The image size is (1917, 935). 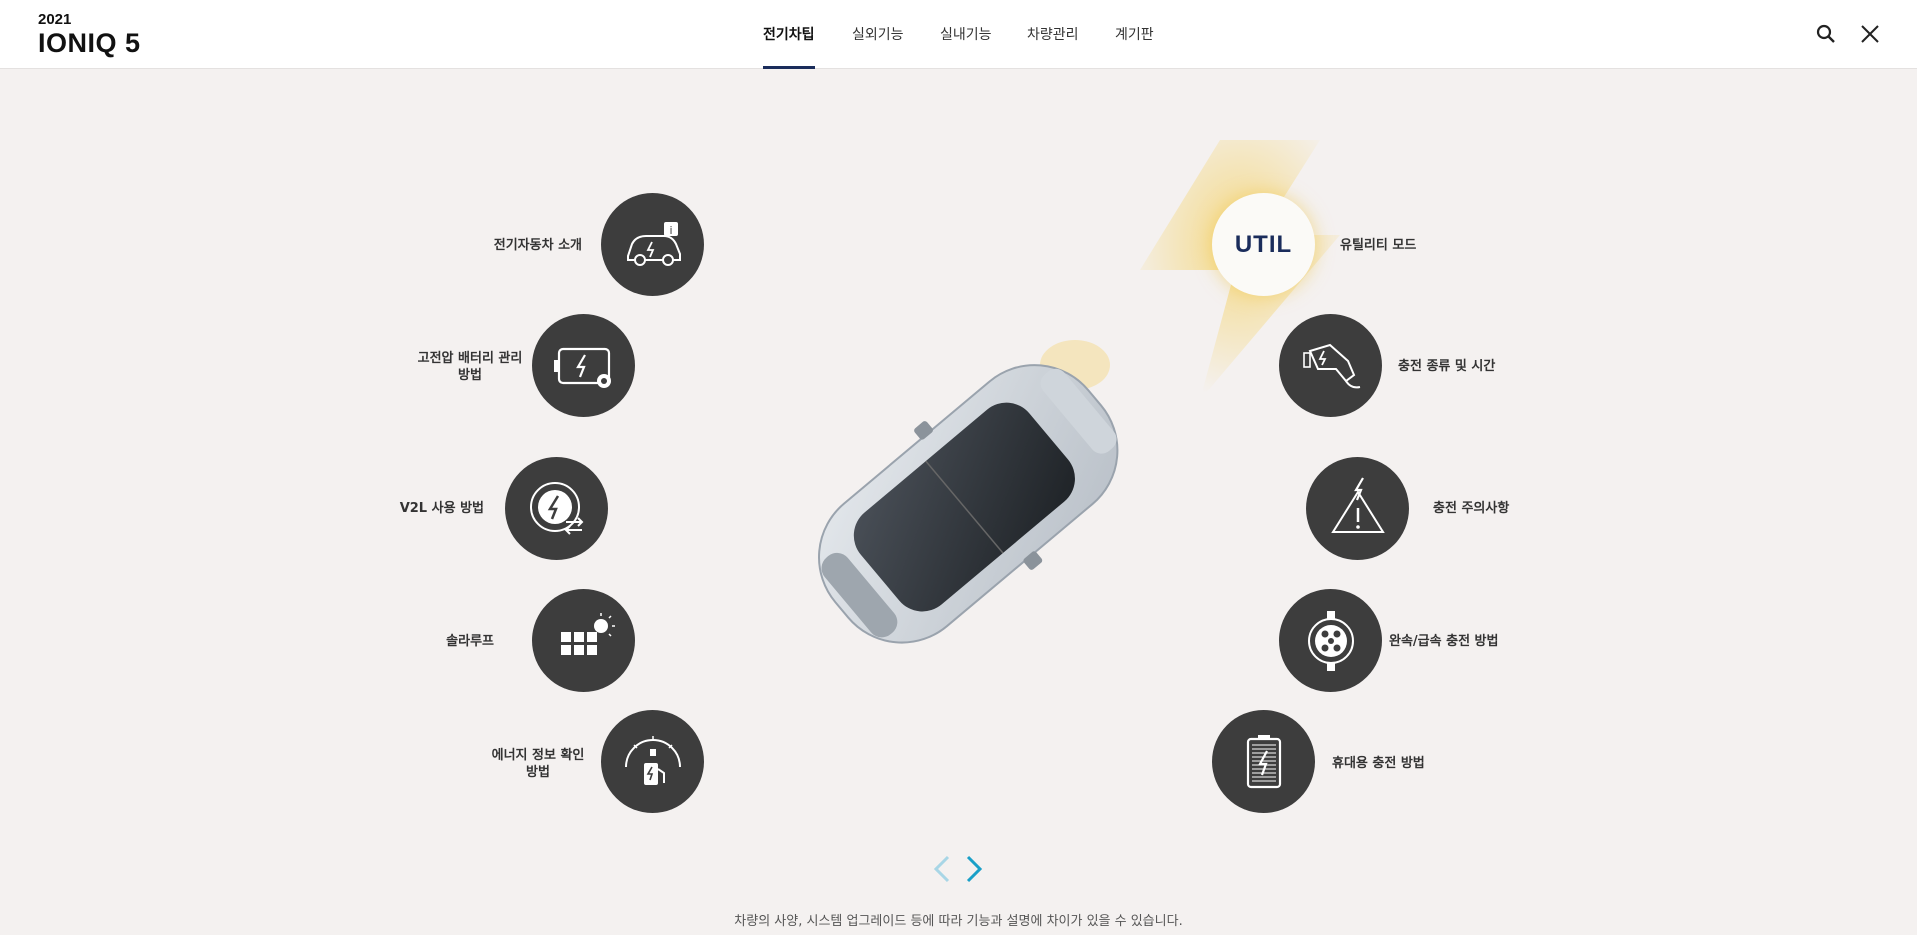 I want to click on chevron-left-icon, so click(x=943, y=869).